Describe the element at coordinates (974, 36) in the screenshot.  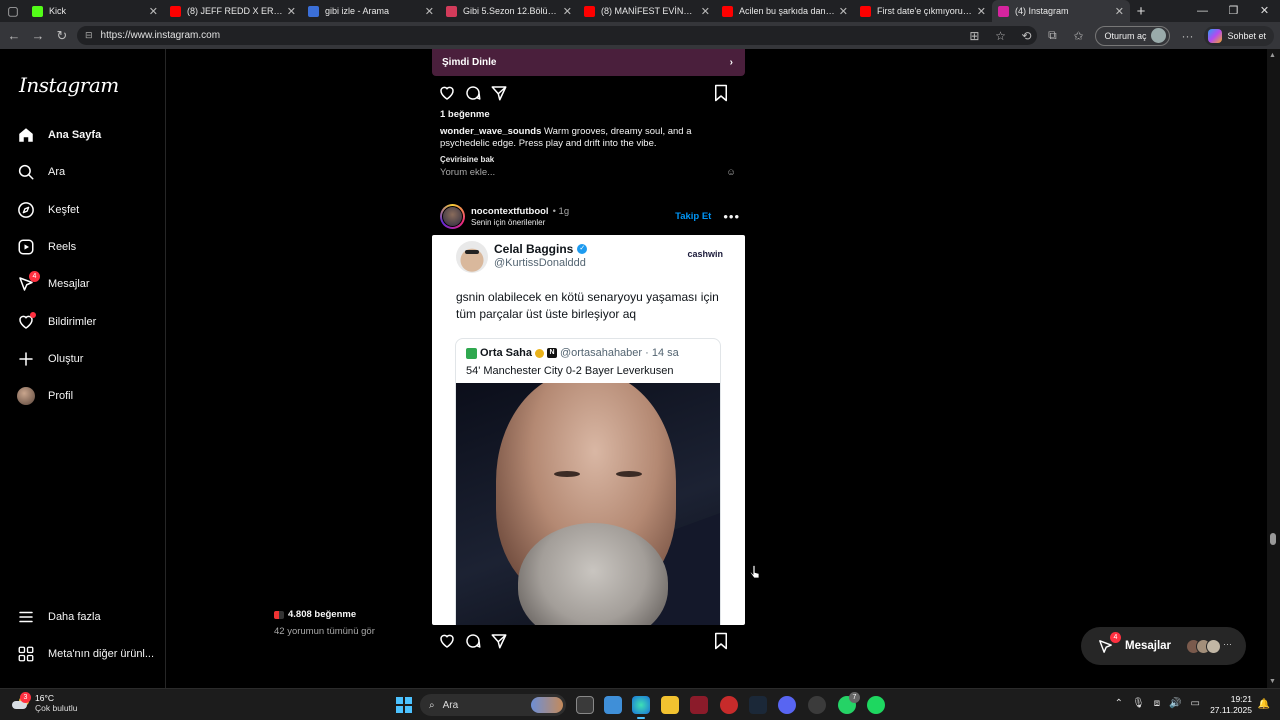
I see `app-available-icon: ⊞` at that location.